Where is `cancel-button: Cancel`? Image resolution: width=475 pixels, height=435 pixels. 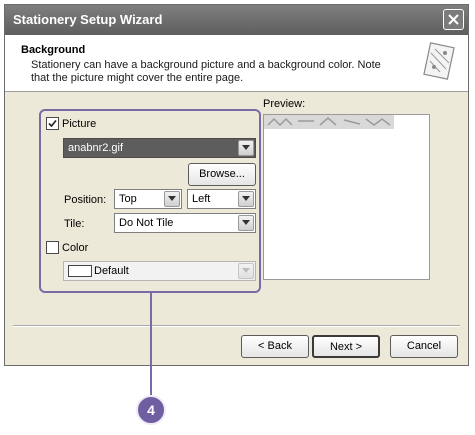 cancel-button: Cancel is located at coordinates (424, 346).